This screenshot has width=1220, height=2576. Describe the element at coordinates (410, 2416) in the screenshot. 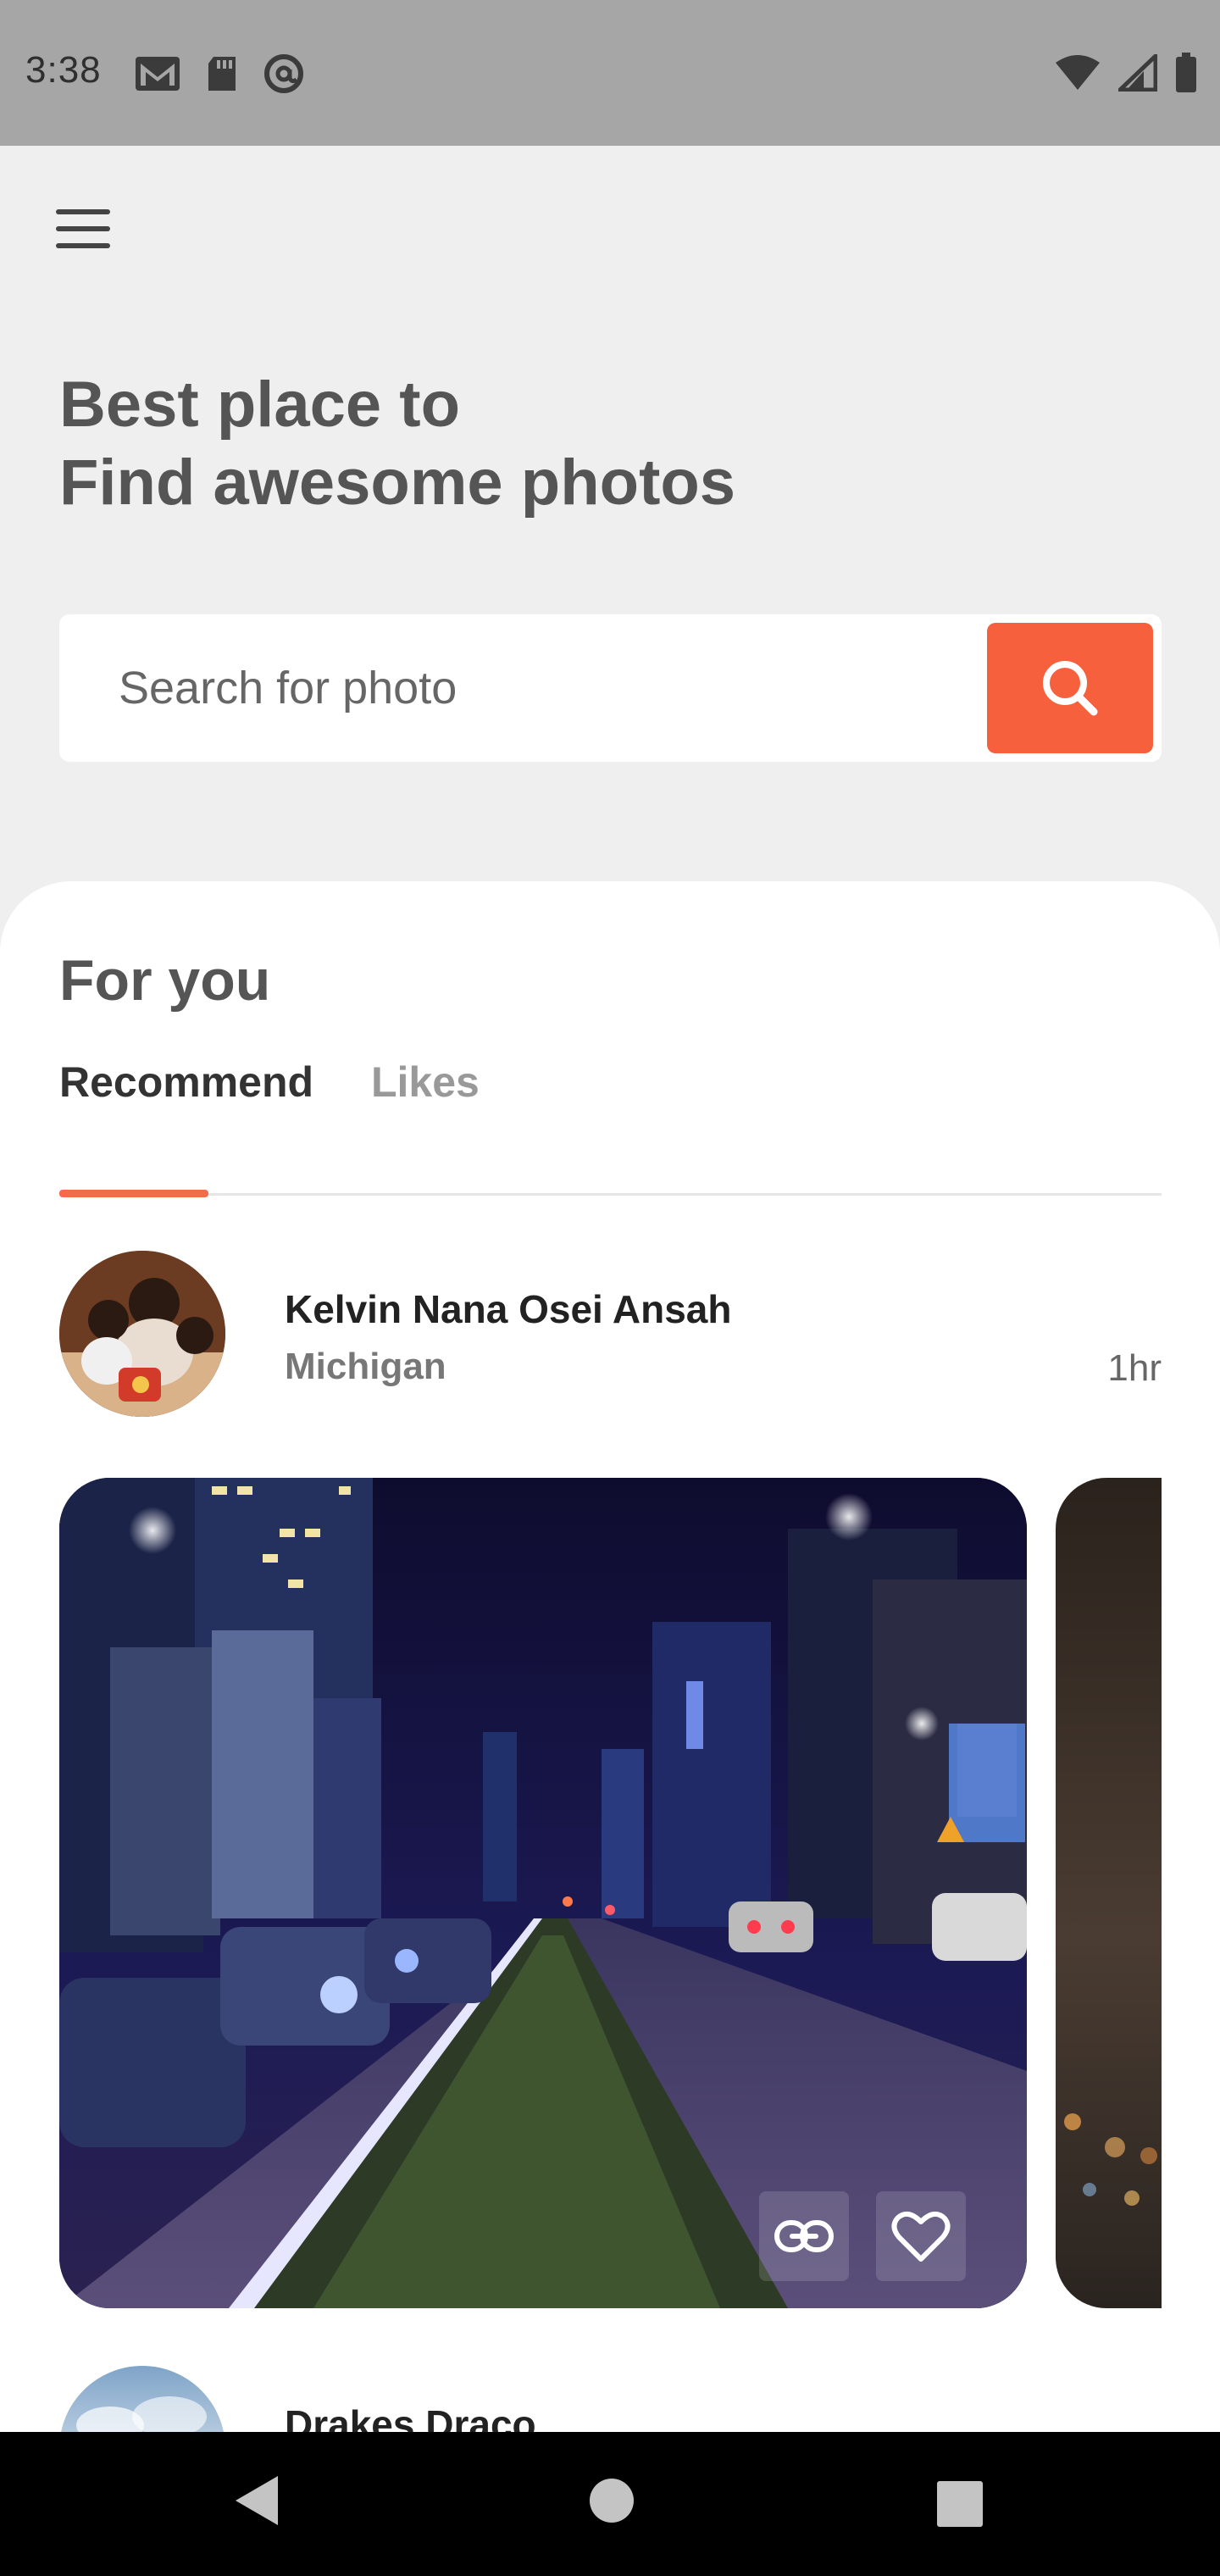

I see `author-name: Drakes Draco` at that location.